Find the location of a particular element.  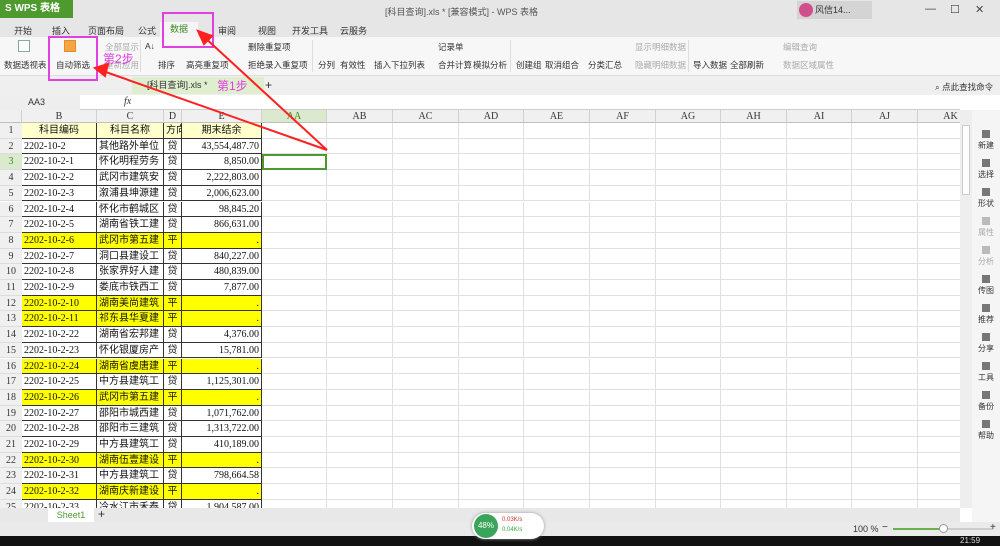

annotation-arrows is located at coordinates (210, 90).